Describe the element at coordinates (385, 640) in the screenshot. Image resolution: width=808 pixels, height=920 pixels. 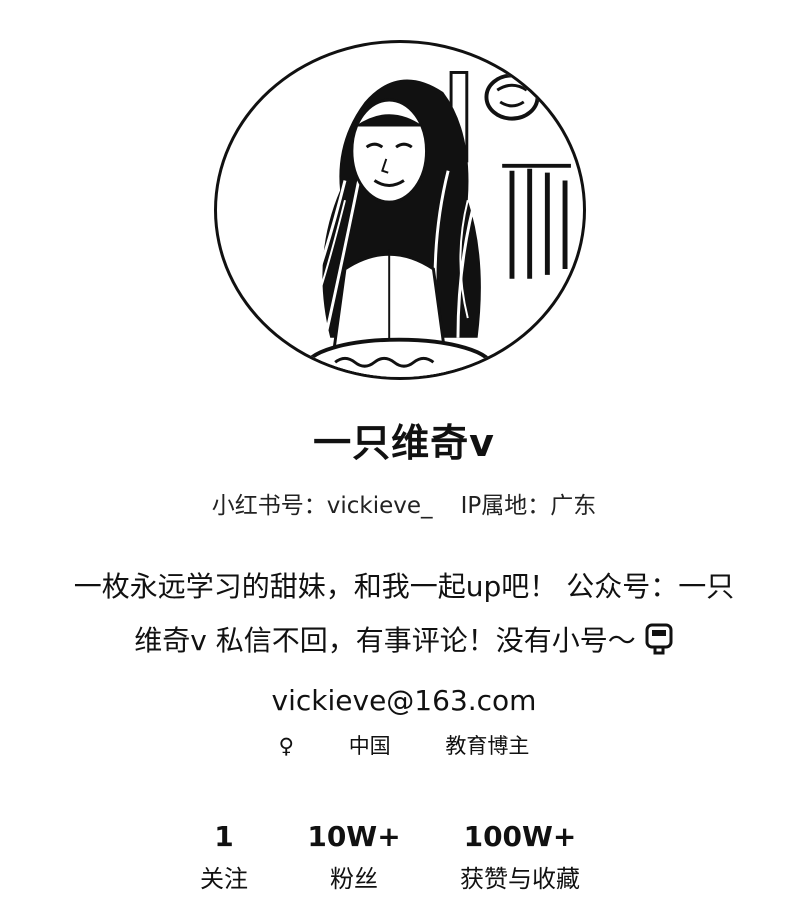
I see `bio-line-text: 维奇v 私信不回，有事评论！没有小号～` at that location.